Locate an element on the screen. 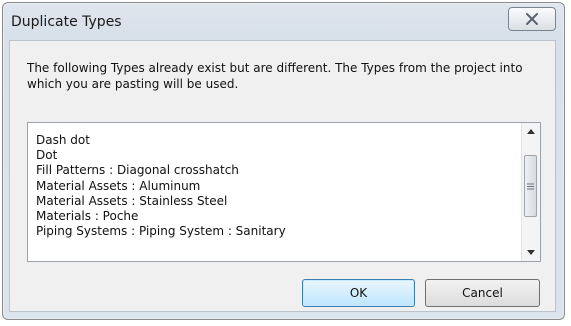 This screenshot has width=571, height=326. list-item: Fill Patterns : Diagonal crosshatch is located at coordinates (161, 170).